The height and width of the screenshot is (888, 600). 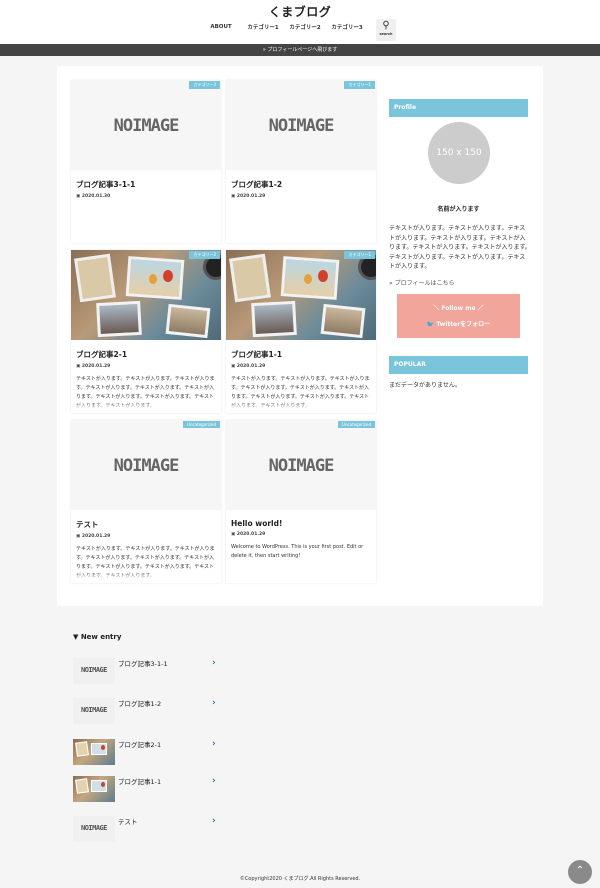 I want to click on post-thumbnail: カテゴリー1, so click(x=301, y=295).